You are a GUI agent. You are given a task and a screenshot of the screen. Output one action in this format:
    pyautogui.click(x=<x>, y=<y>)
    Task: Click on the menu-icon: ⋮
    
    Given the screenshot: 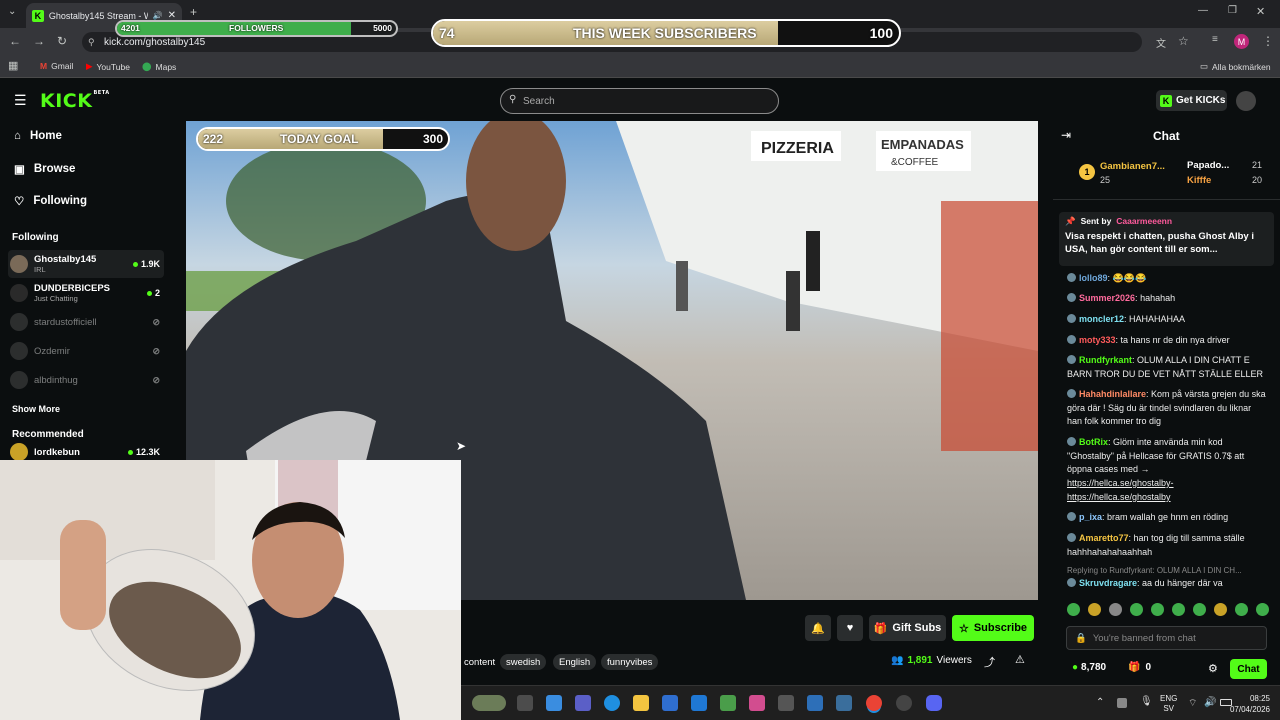 What is the action you would take?
    pyautogui.click(x=1268, y=41)
    